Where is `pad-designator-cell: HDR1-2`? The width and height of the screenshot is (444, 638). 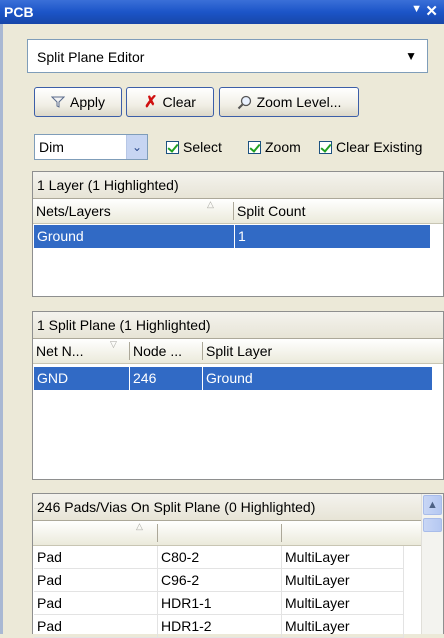 pad-designator-cell: HDR1-2 is located at coordinates (220, 626).